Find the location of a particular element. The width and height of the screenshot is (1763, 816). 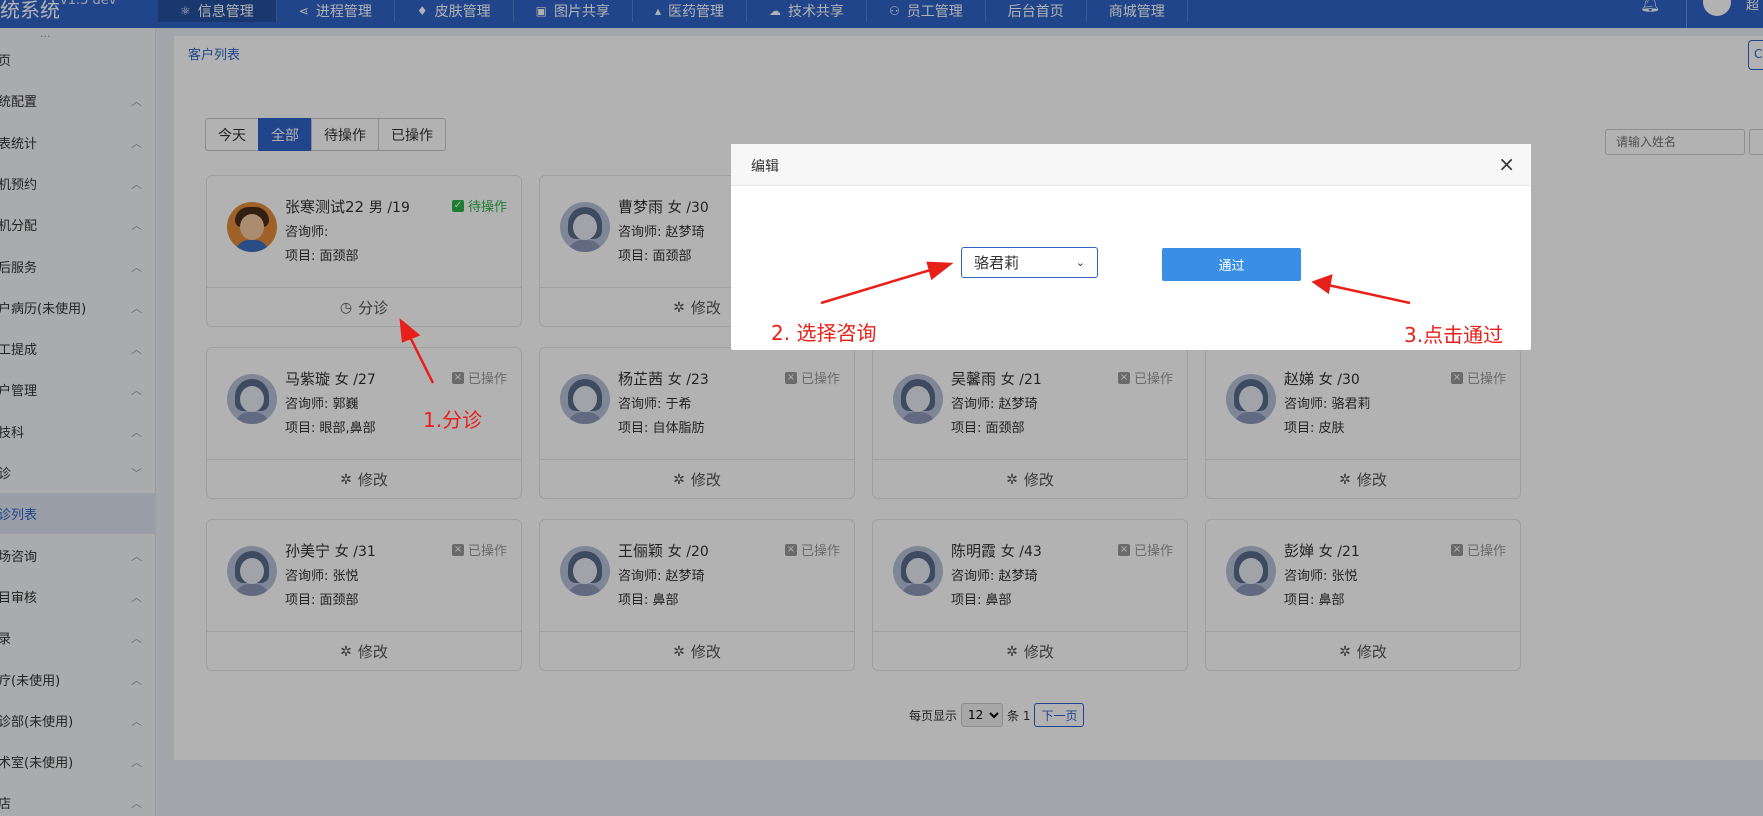

annotation-arrows is located at coordinates (905, 322).